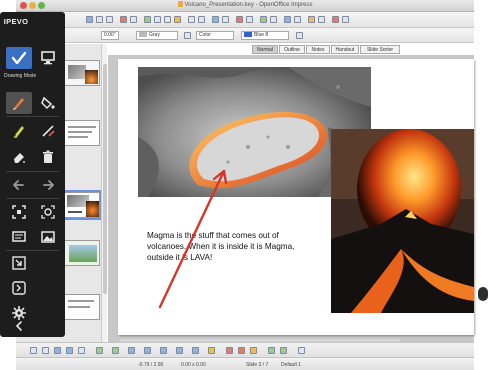  I want to click on area-style-select: Color, so click(215, 35).